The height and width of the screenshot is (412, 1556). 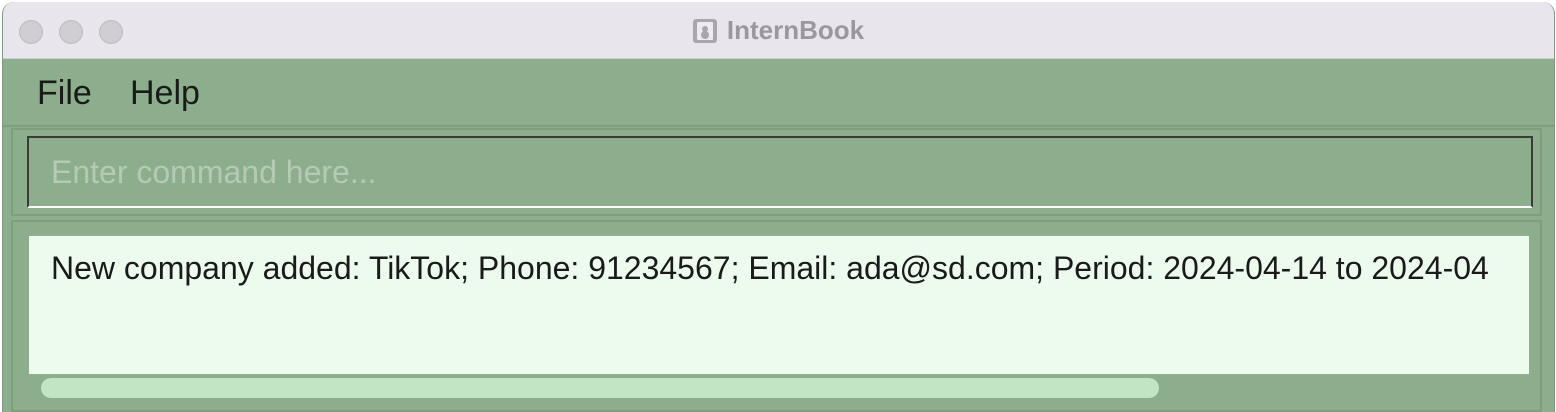 What do you see at coordinates (165, 93) in the screenshot?
I see `menu-help: Help` at bounding box center [165, 93].